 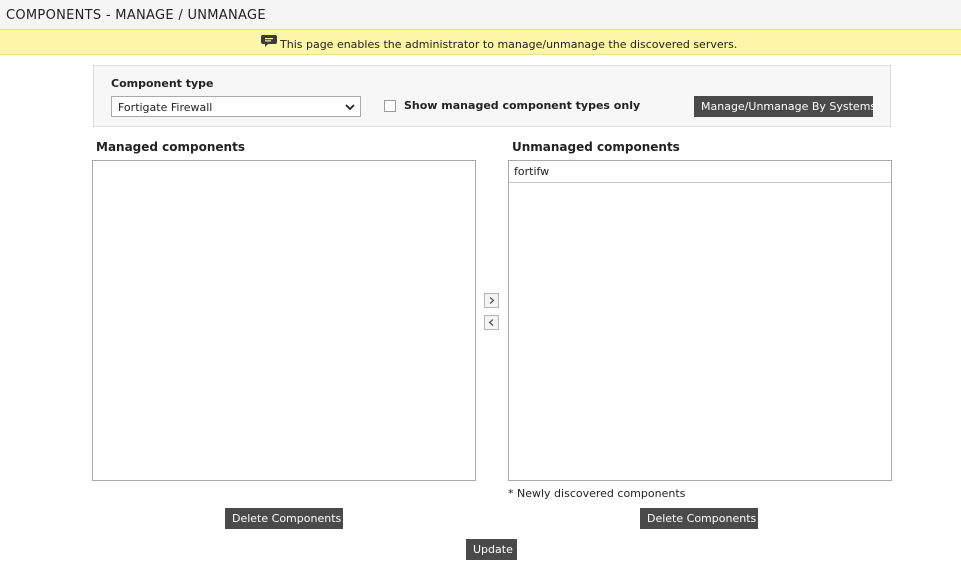 What do you see at coordinates (136, 15) in the screenshot?
I see `page-title: COMPONENTS - MANAGE / UNMANAGE` at bounding box center [136, 15].